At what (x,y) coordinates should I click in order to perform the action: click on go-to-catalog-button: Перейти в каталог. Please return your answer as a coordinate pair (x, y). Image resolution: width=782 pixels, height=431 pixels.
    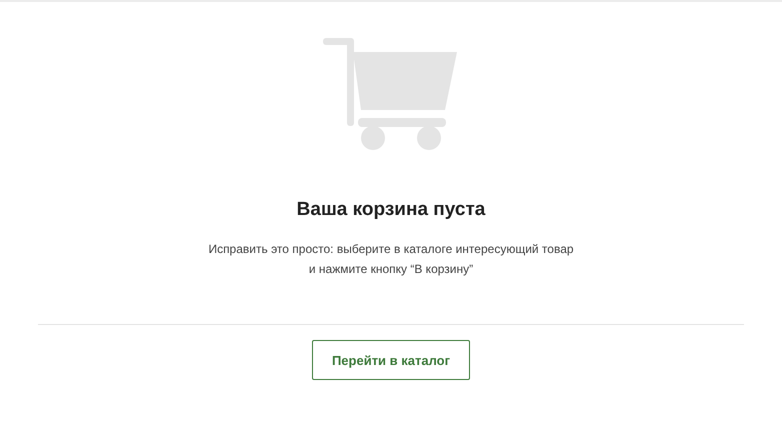
    Looking at the image, I should click on (391, 360).